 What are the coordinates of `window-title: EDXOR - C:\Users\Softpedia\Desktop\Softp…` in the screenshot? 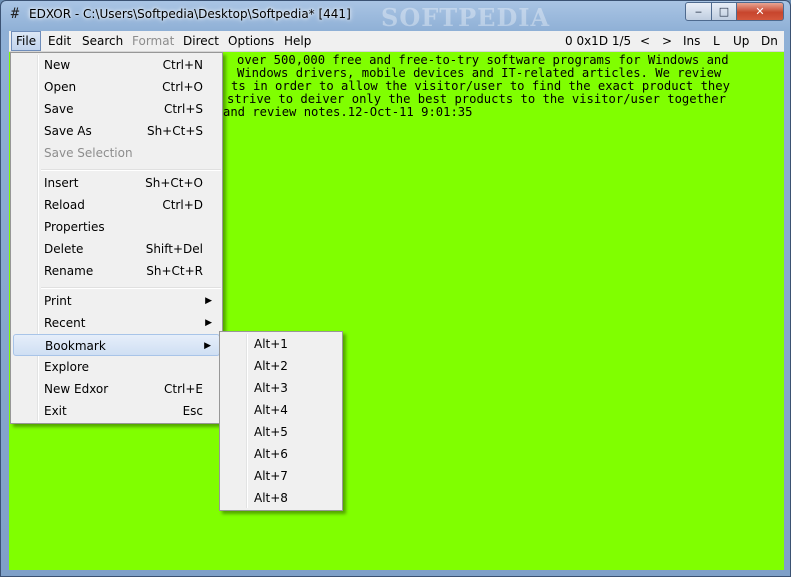 It's located at (190, 14).